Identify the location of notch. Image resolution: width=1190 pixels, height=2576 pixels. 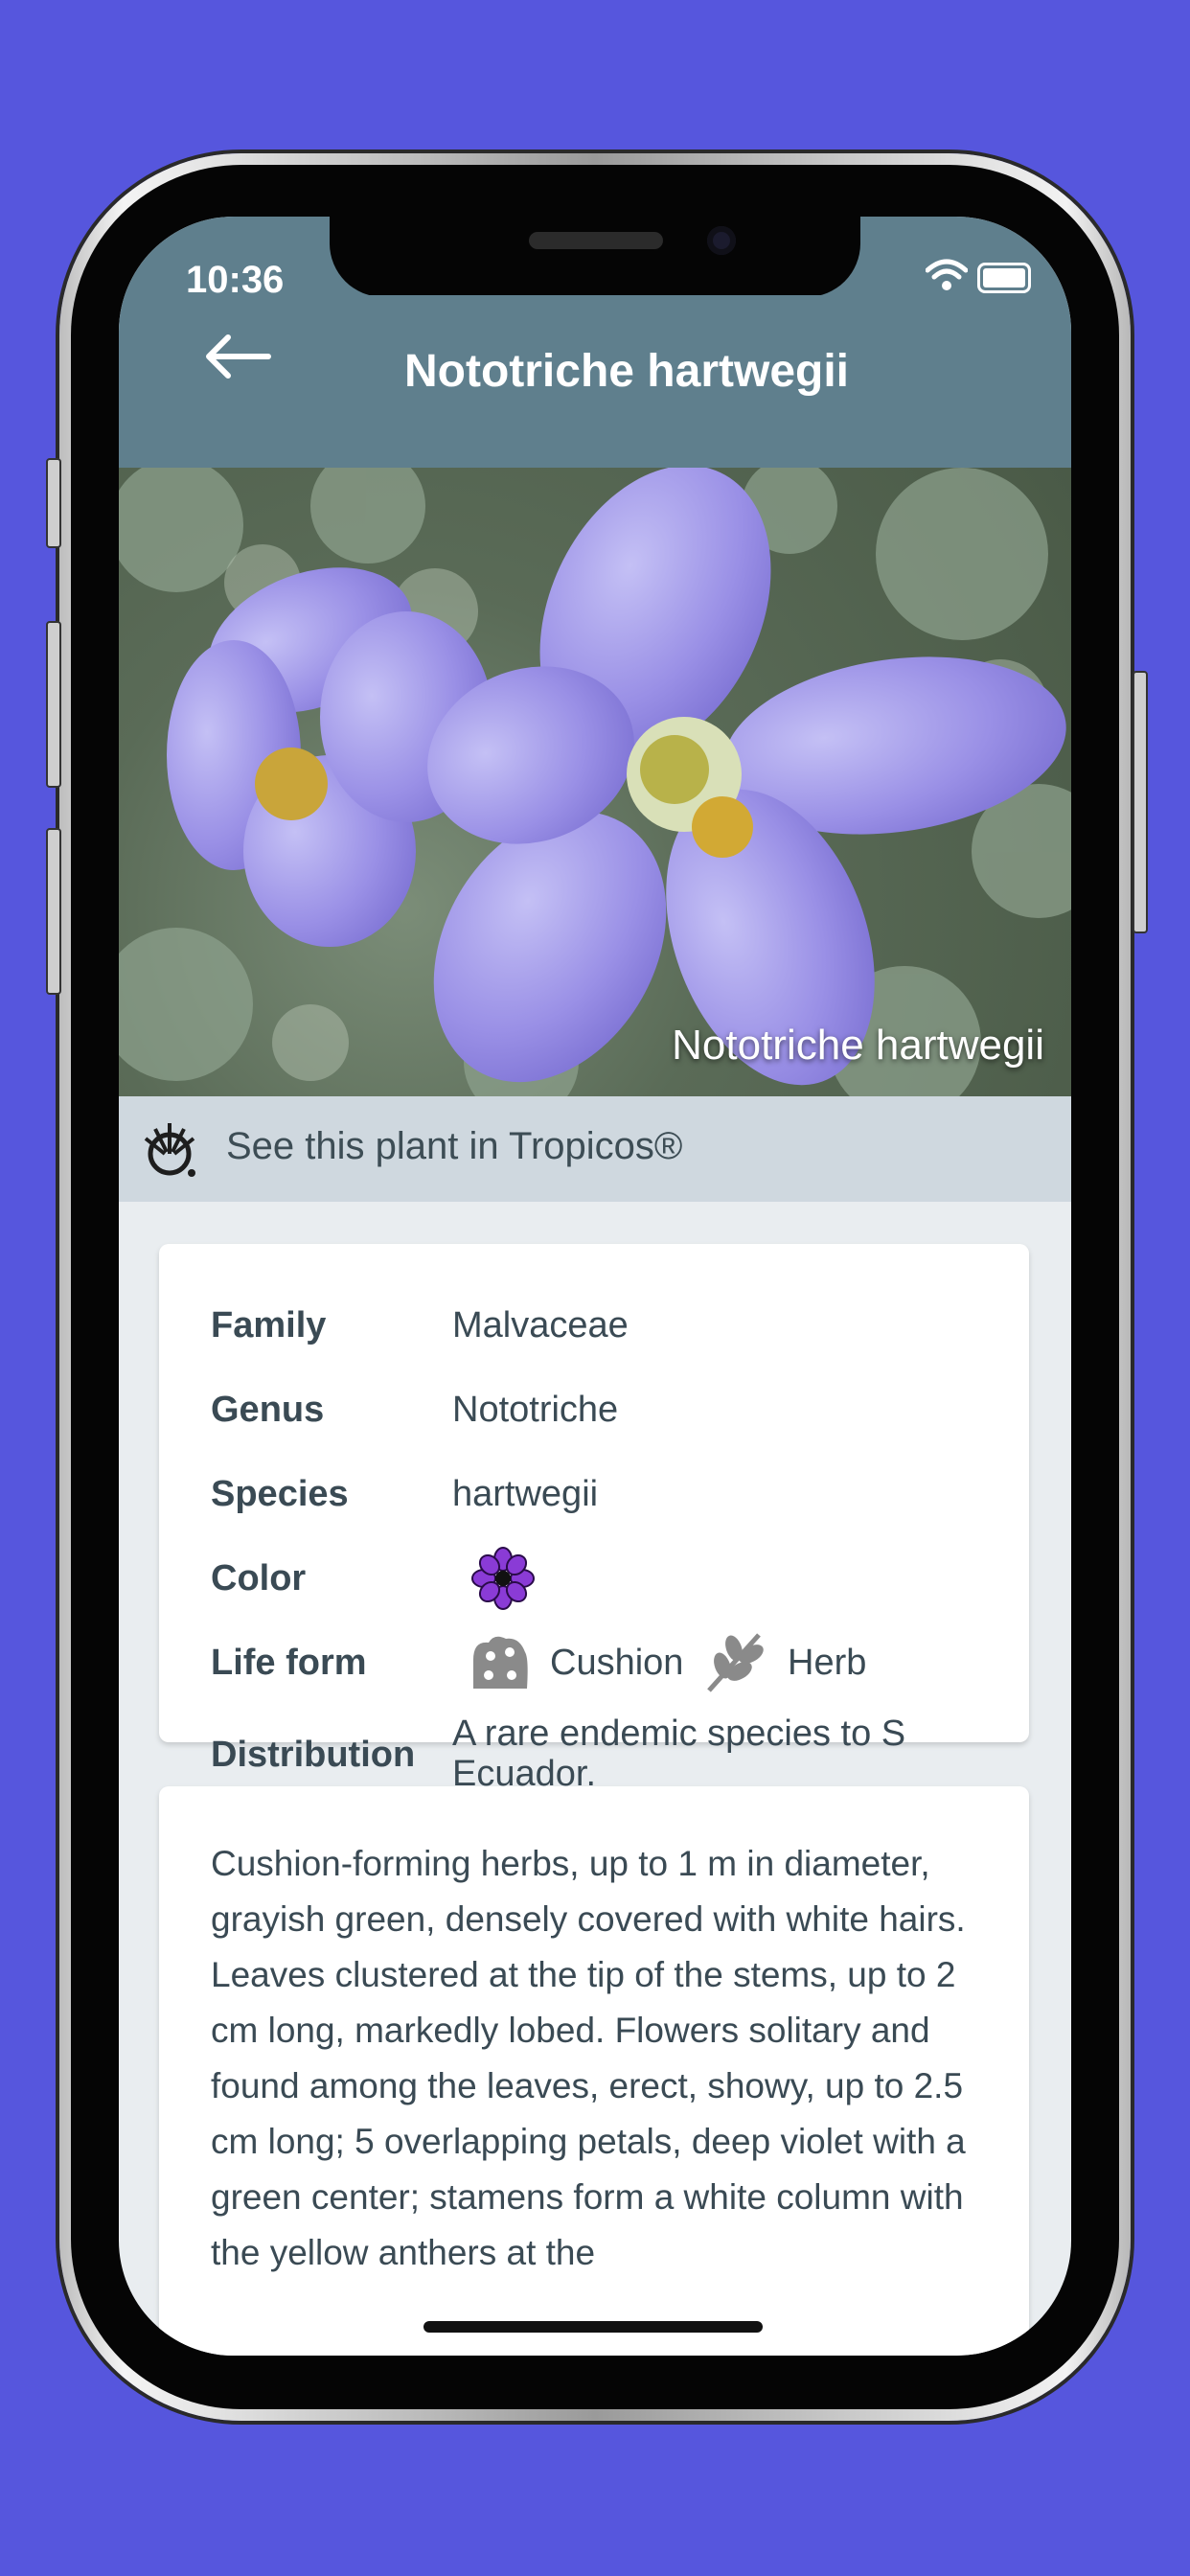
(595, 257).